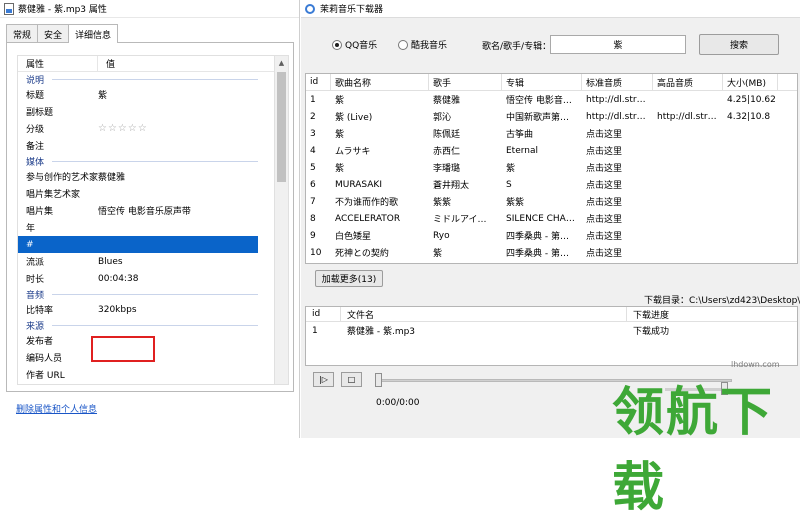 The image size is (800, 520). I want to click on rating-stars: ☆☆☆☆☆, so click(193, 128).